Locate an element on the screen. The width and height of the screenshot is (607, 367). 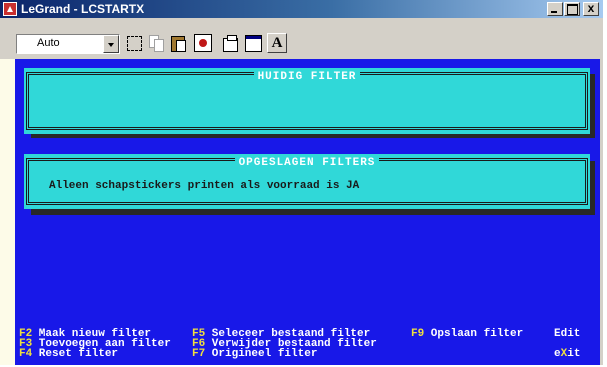
fkey-f9: F9 Opslaan filter is located at coordinates (467, 334).